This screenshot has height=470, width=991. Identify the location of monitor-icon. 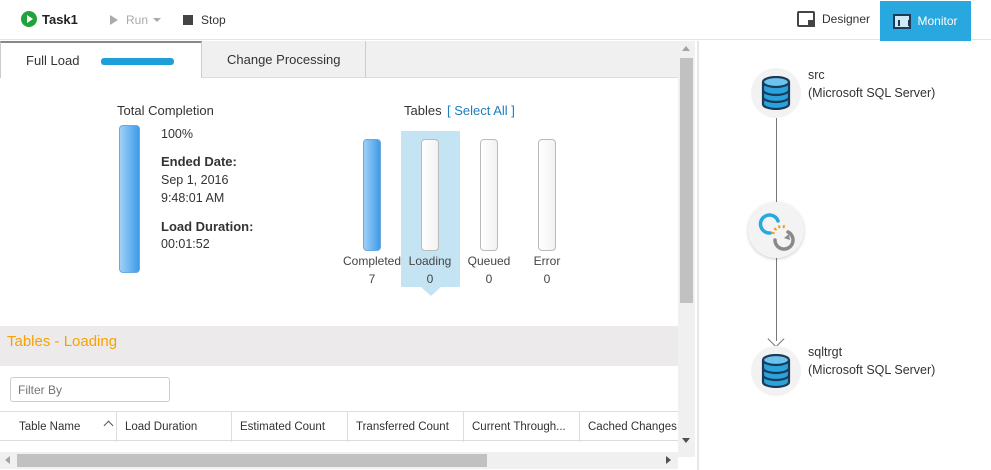
(902, 21).